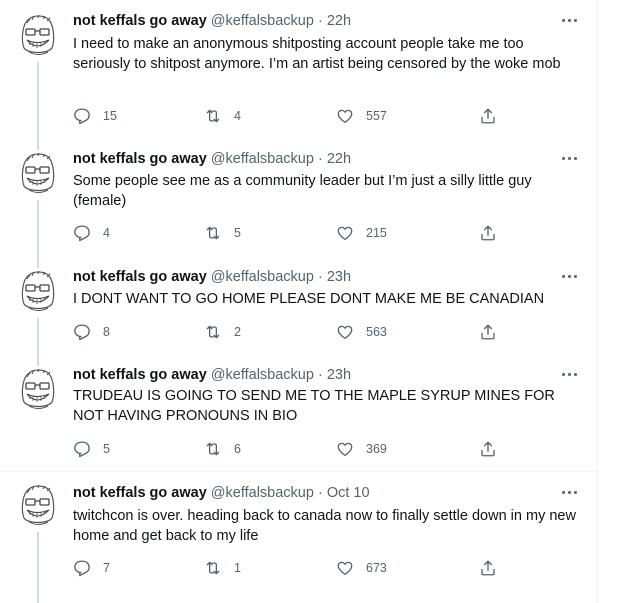 This screenshot has width=628, height=603. Describe the element at coordinates (91, 233) in the screenshot. I see `reply-button: 4` at that location.